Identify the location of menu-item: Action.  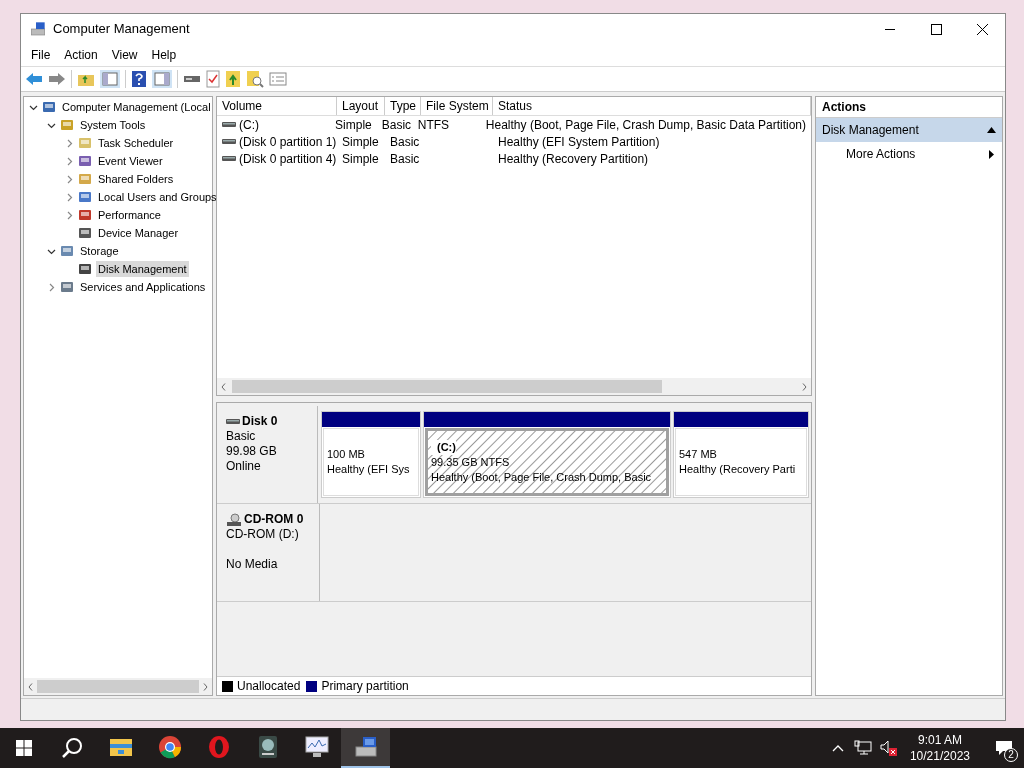
(81, 55).